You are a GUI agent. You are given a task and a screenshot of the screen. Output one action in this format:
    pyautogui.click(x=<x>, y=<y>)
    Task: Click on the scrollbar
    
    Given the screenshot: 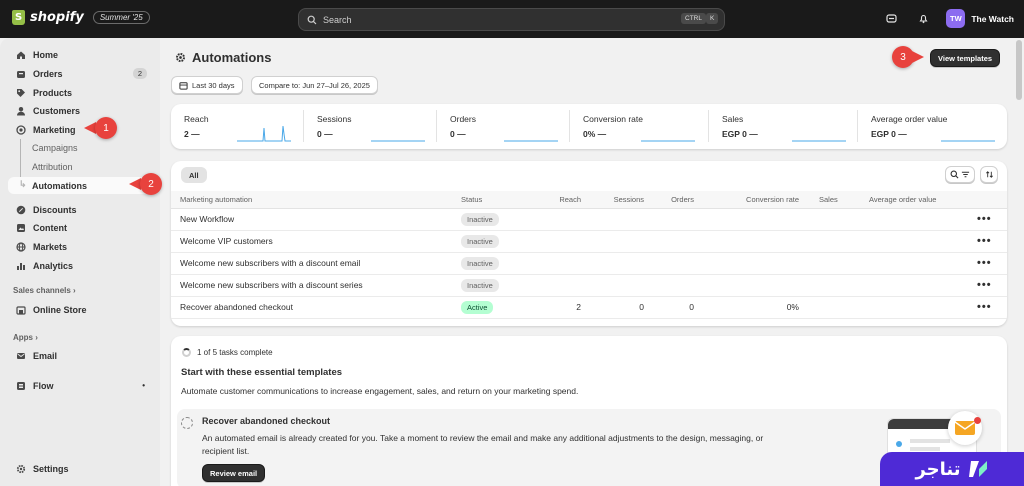 What is the action you would take?
    pyautogui.click(x=1019, y=70)
    